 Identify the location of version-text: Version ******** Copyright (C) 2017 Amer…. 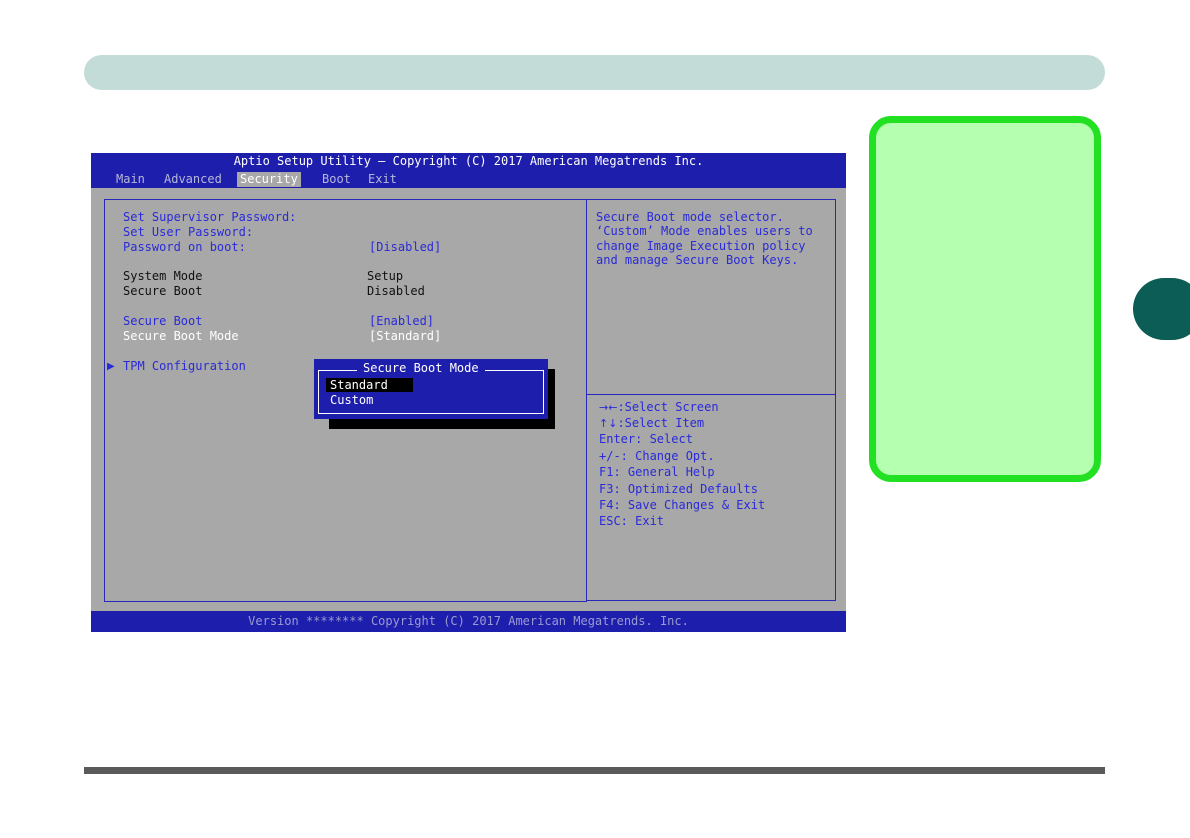
(468, 621).